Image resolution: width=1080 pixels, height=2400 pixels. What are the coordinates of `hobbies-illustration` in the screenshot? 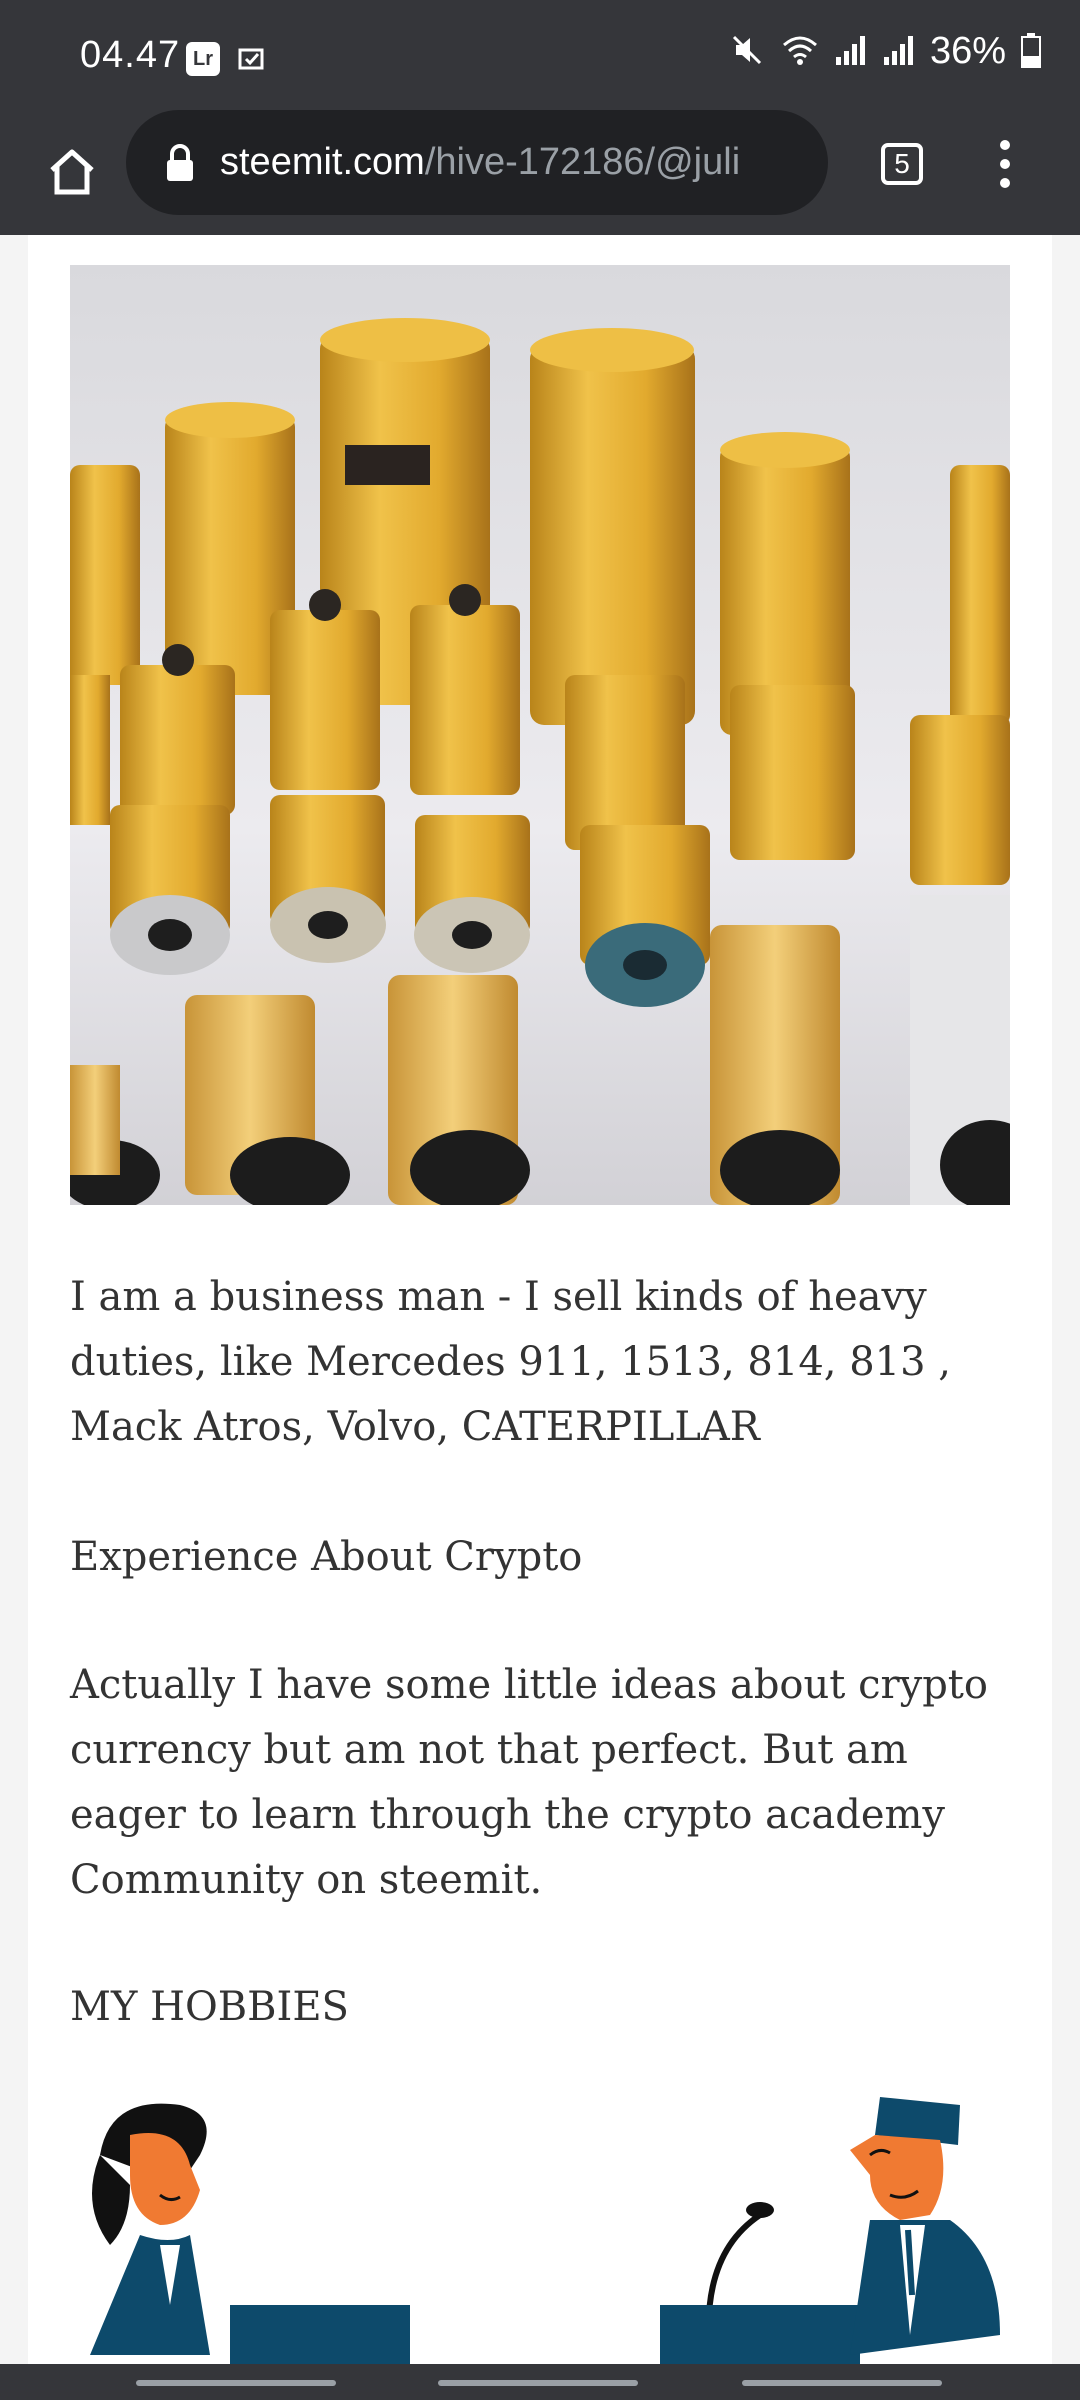 It's located at (540, 2235).